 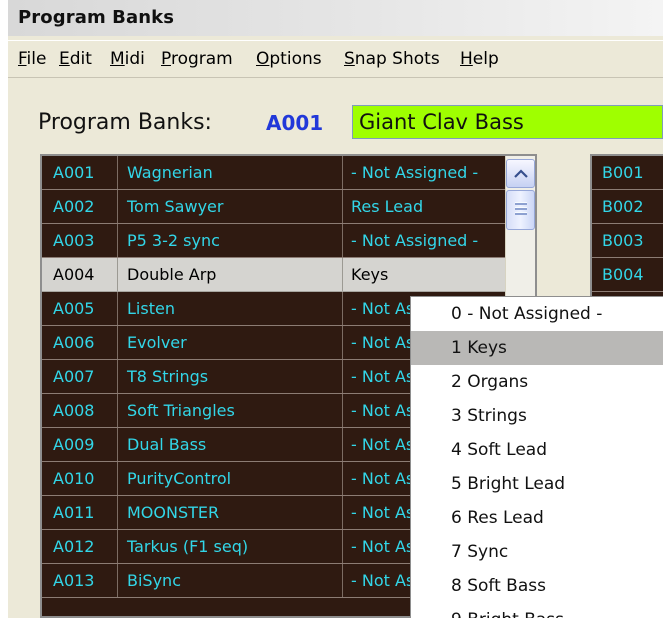 I want to click on program-code: A003, so click(x=80, y=240).